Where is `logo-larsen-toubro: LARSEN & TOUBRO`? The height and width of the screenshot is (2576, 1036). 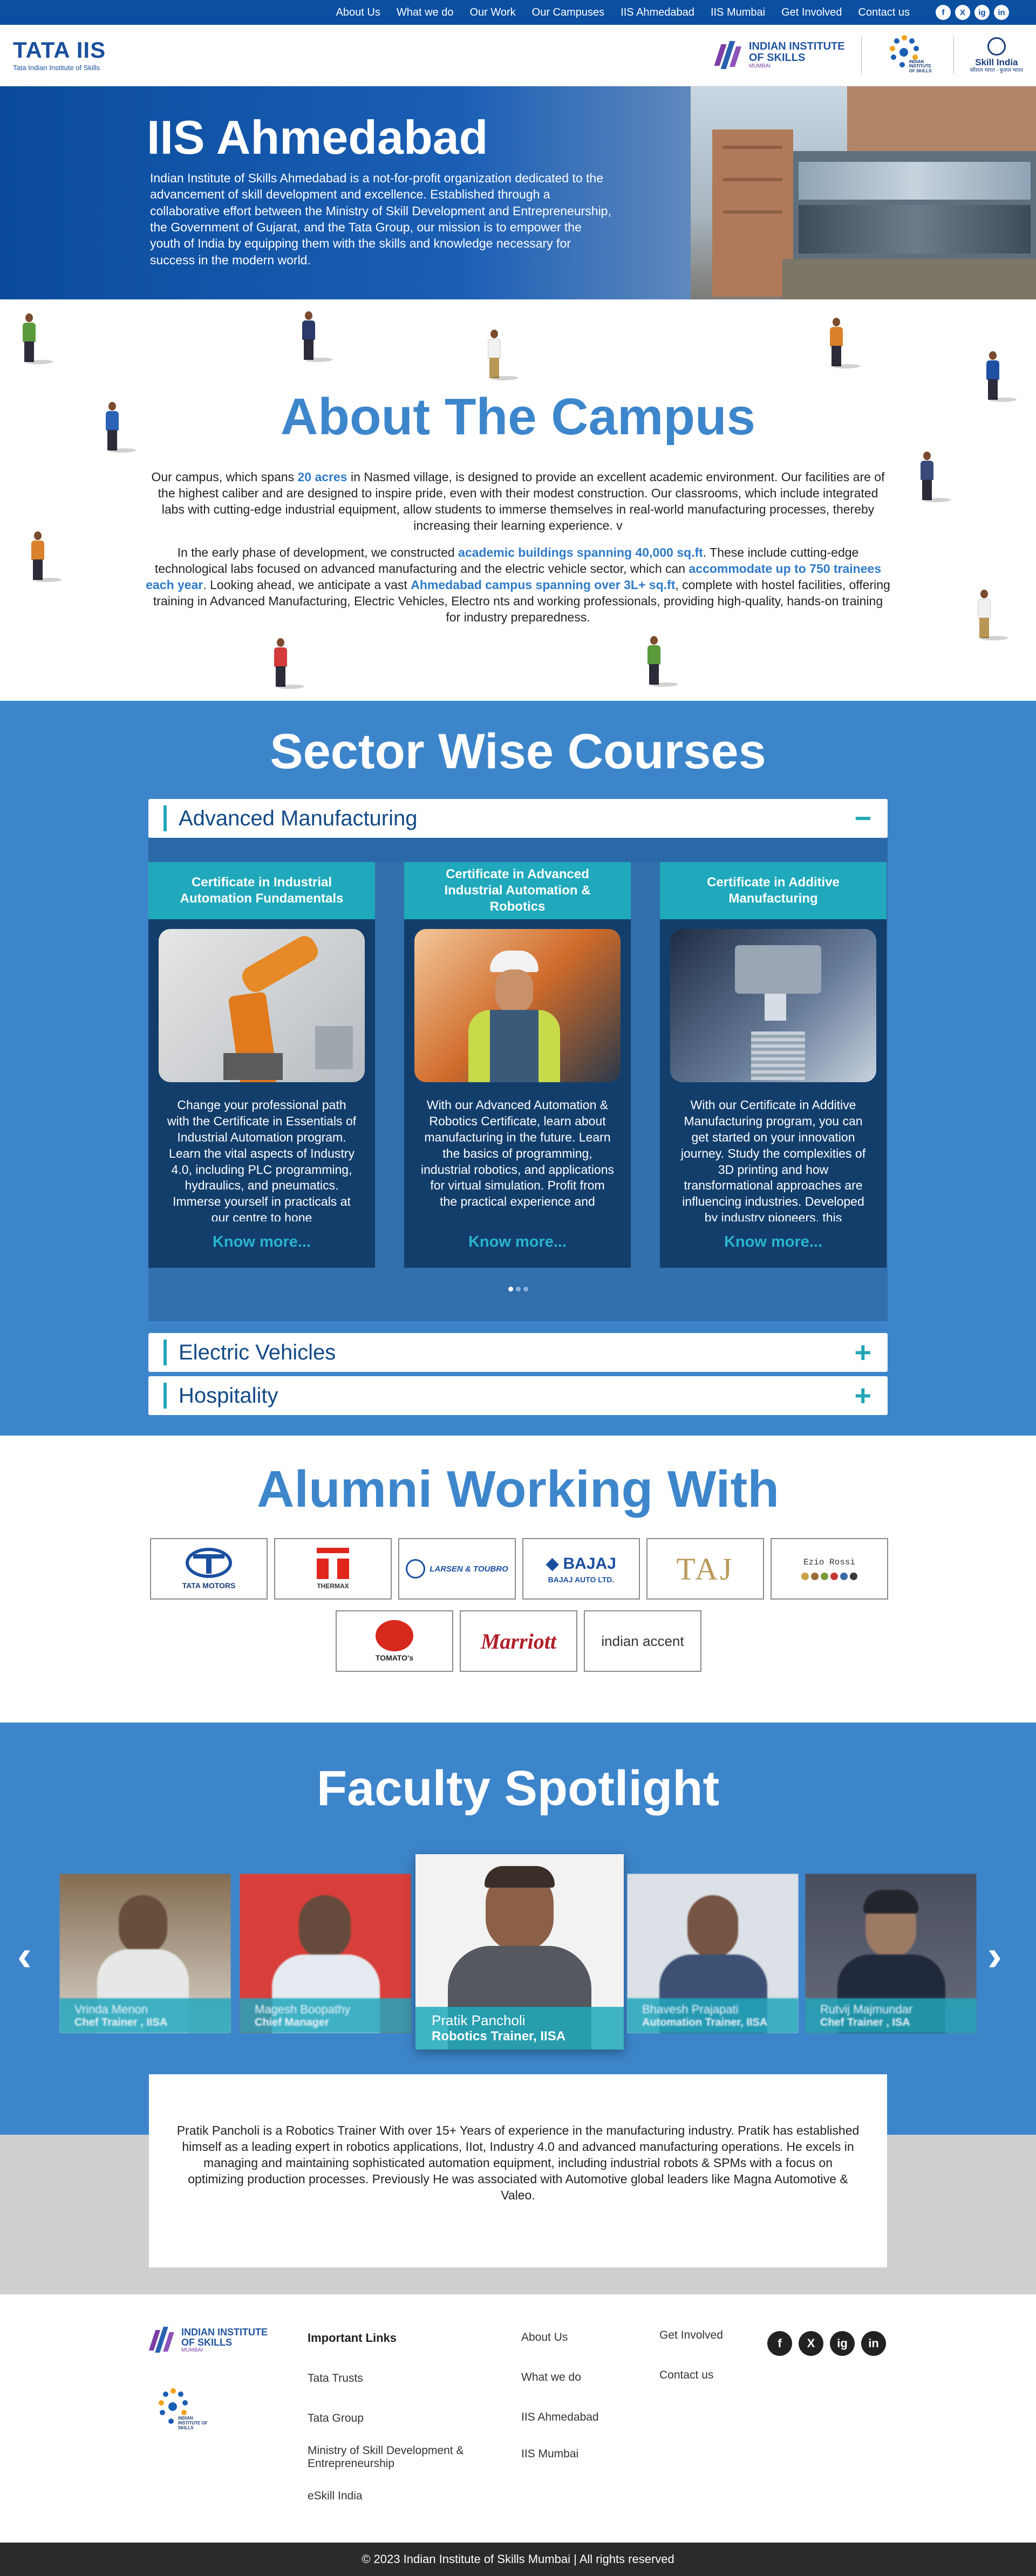
logo-larsen-toubro: LARSEN & TOUBRO is located at coordinates (457, 1569).